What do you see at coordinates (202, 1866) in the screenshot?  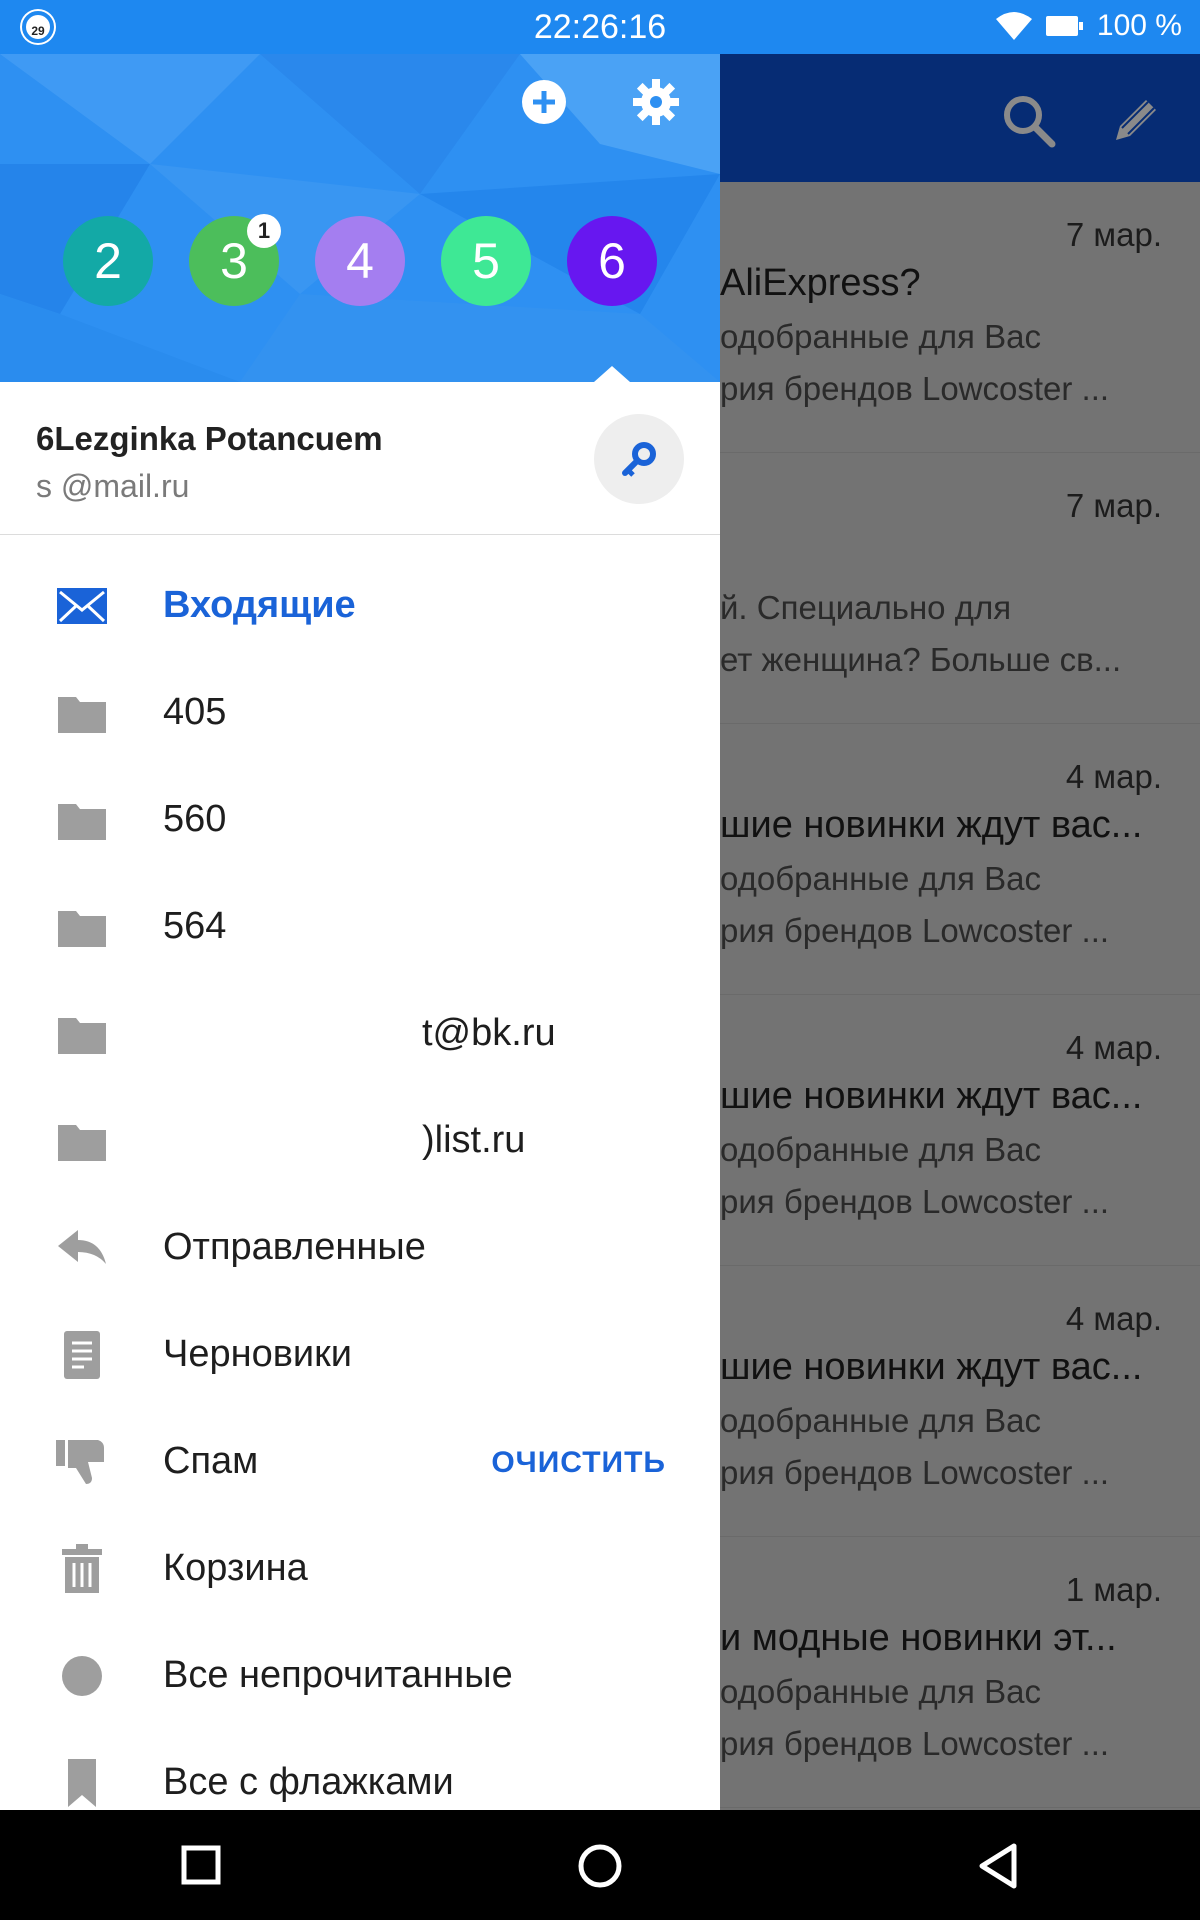 I see `recent-apps-icon` at bounding box center [202, 1866].